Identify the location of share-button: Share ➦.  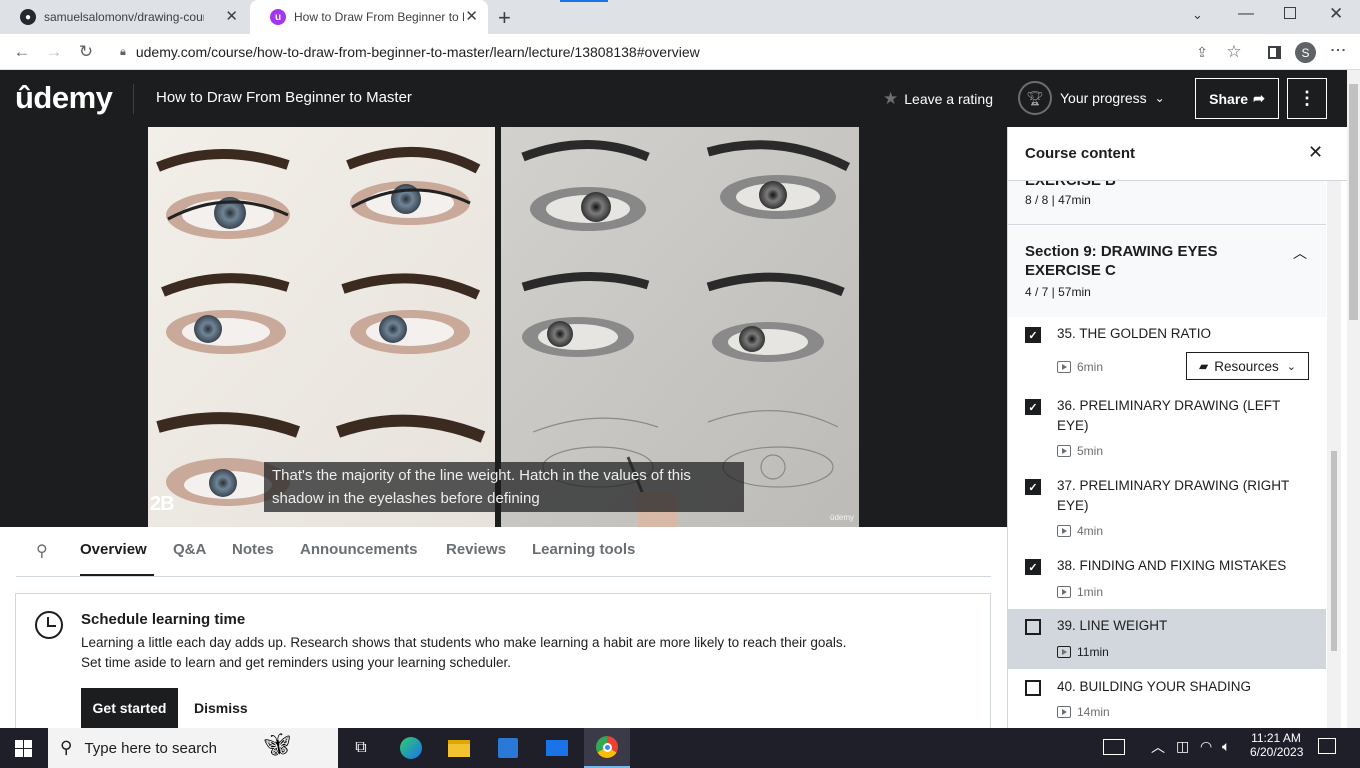
(1237, 98).